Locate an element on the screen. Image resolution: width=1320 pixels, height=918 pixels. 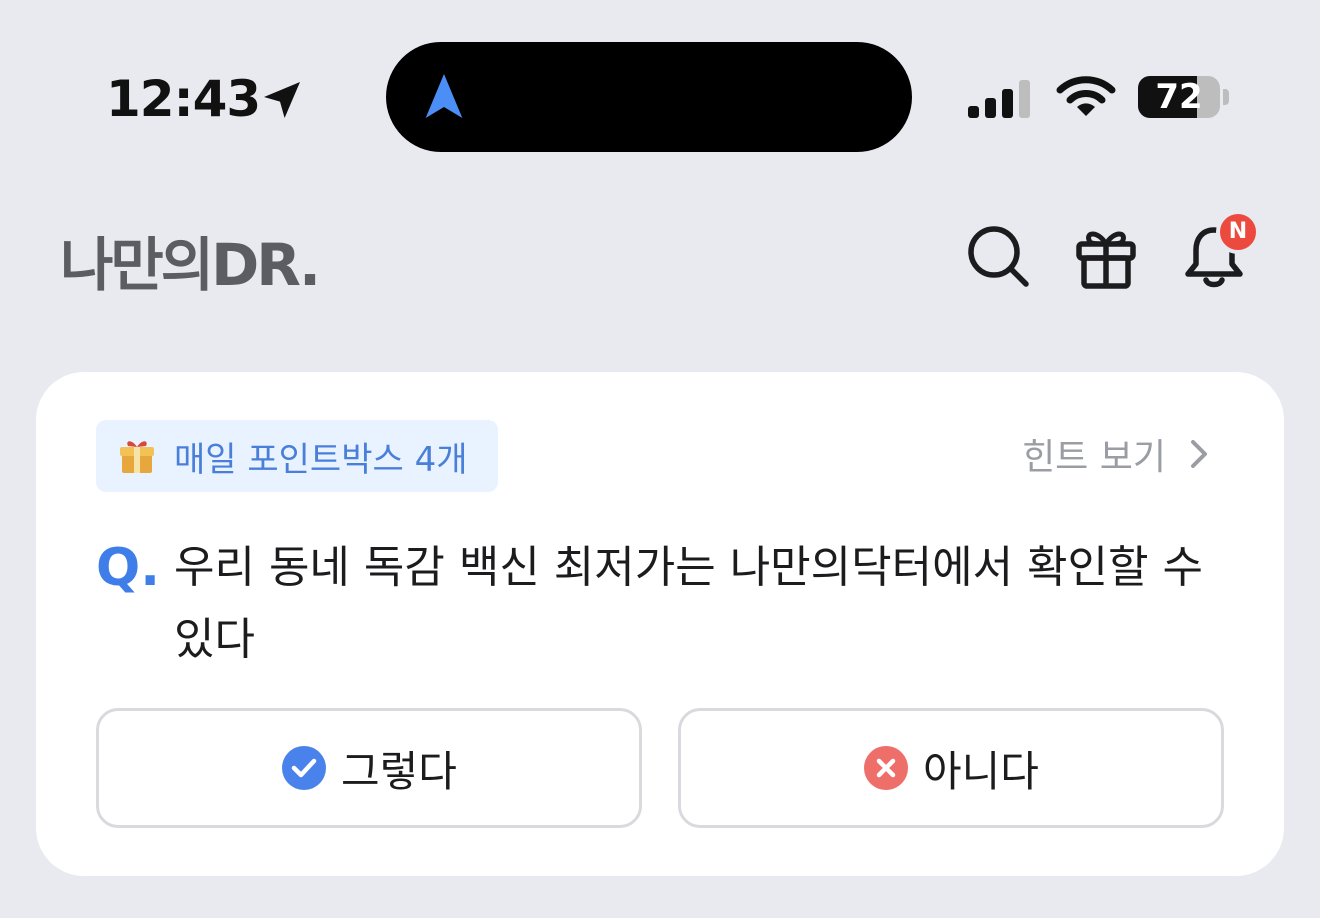
hint-link: 힌트 보기 is located at coordinates (1118, 454).